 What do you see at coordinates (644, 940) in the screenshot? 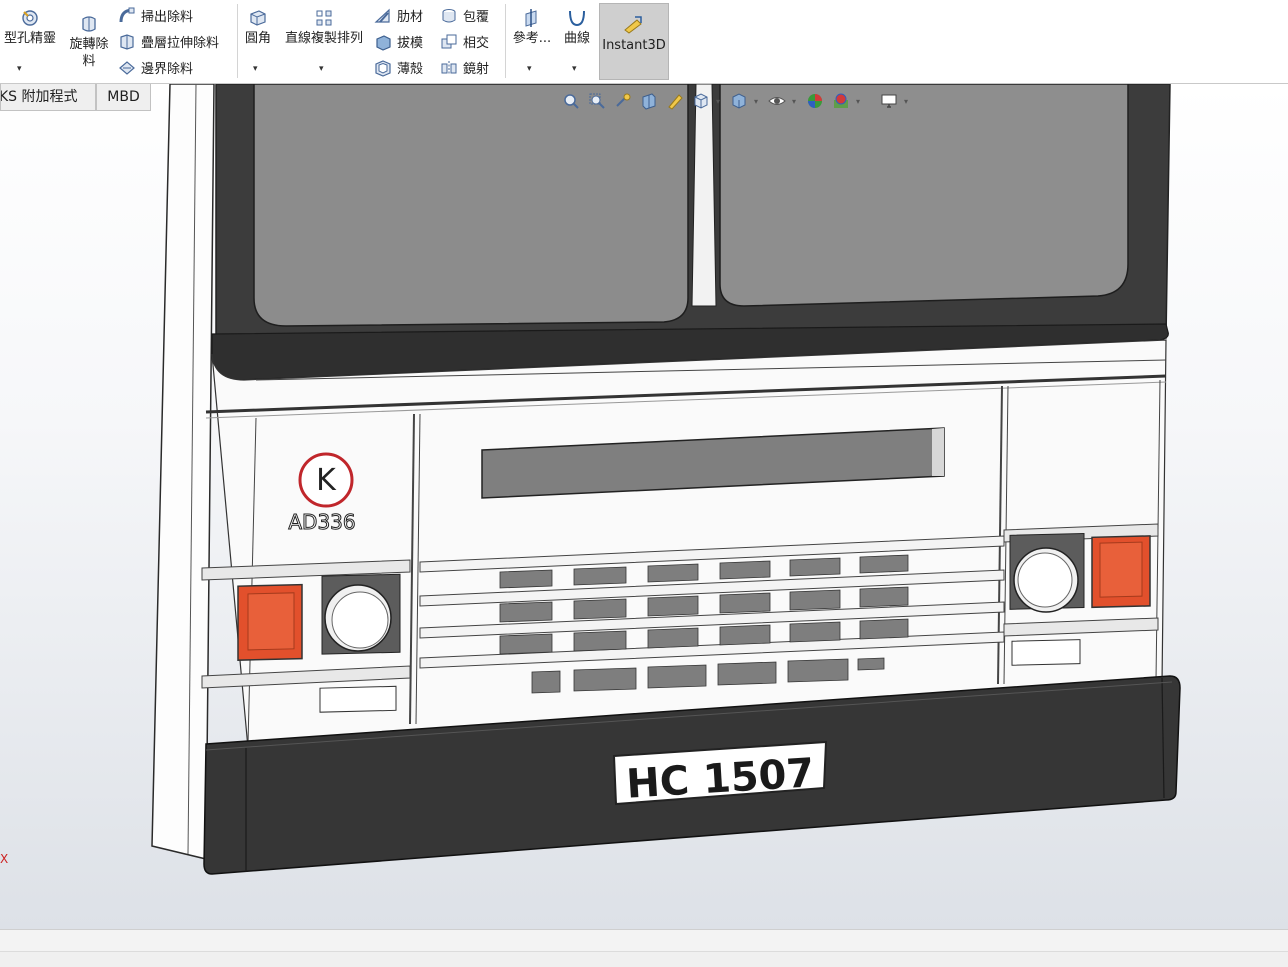
I see `feature-tabs-bar` at bounding box center [644, 940].